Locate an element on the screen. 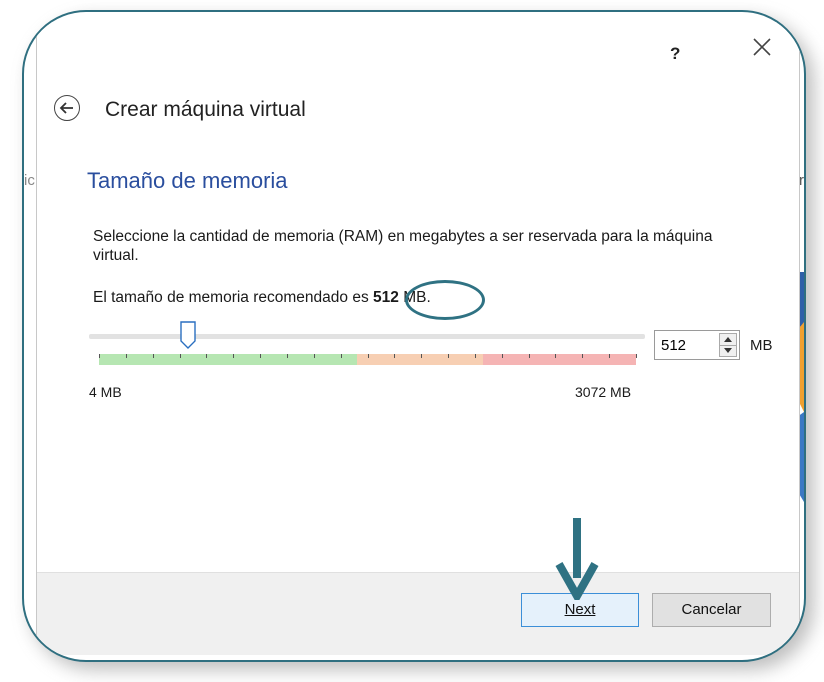  slider-min-label: 4 MB is located at coordinates (105, 392).